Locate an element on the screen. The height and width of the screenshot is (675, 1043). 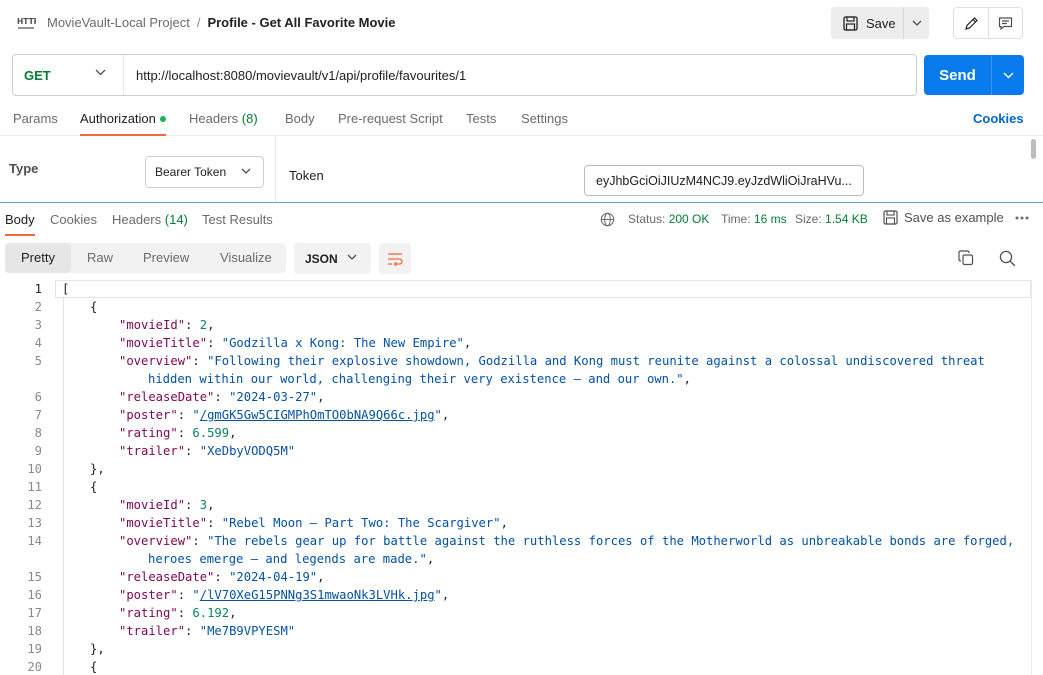
tab-settings: Settings is located at coordinates (544, 123).